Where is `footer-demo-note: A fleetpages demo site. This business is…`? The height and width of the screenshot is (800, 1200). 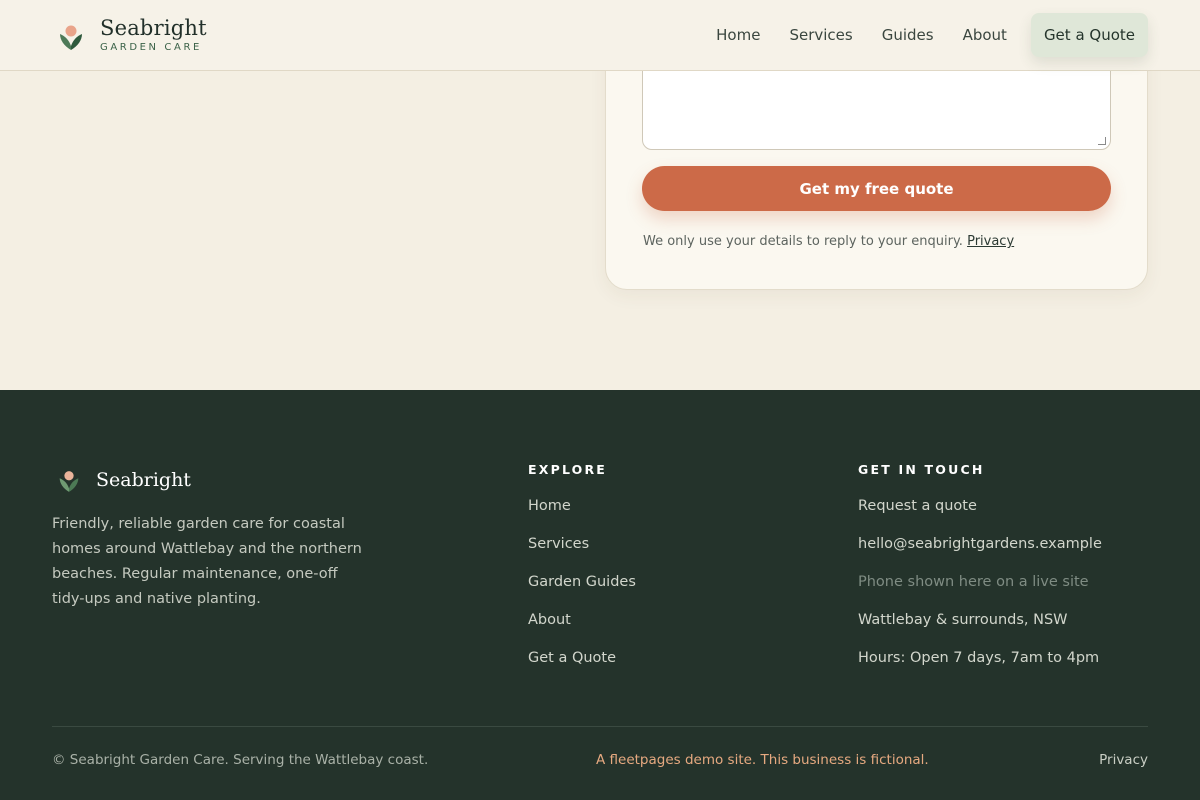 footer-demo-note: A fleetpages demo site. This business is… is located at coordinates (762, 760).